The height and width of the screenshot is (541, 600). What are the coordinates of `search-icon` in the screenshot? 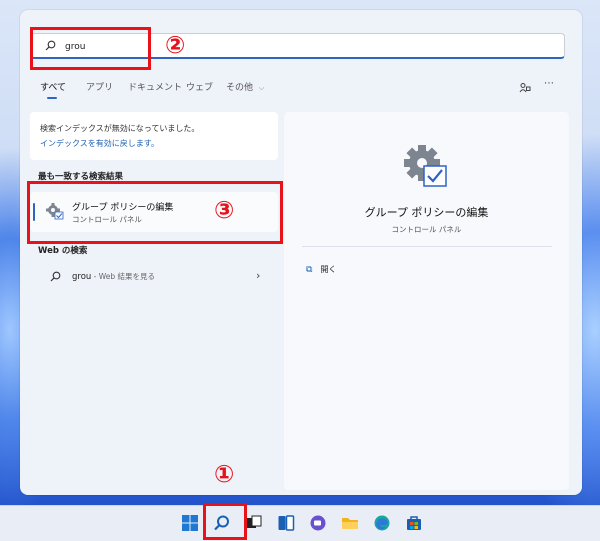 It's located at (55, 276).